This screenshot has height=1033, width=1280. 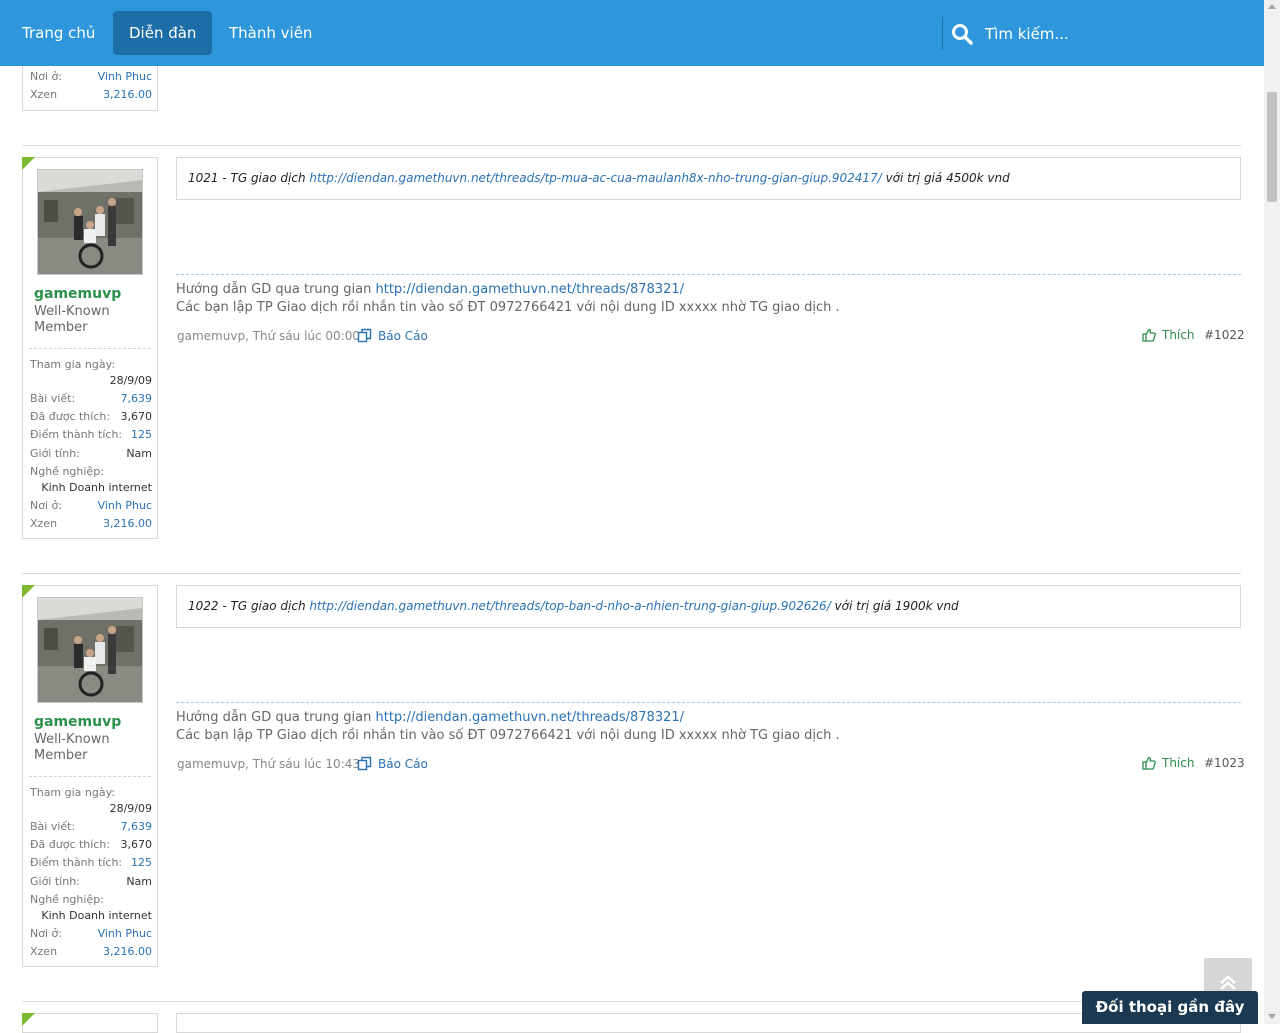 I want to click on post-number-link: #1023, so click(x=1224, y=763).